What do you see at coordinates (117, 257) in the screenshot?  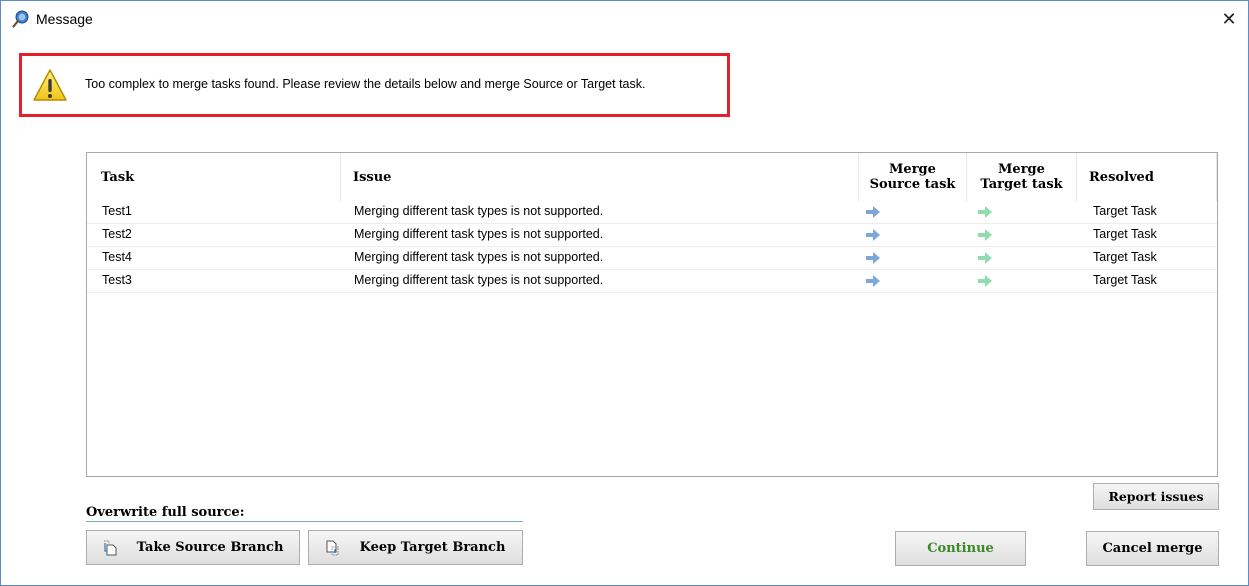 I see `task-cell: Test4` at bounding box center [117, 257].